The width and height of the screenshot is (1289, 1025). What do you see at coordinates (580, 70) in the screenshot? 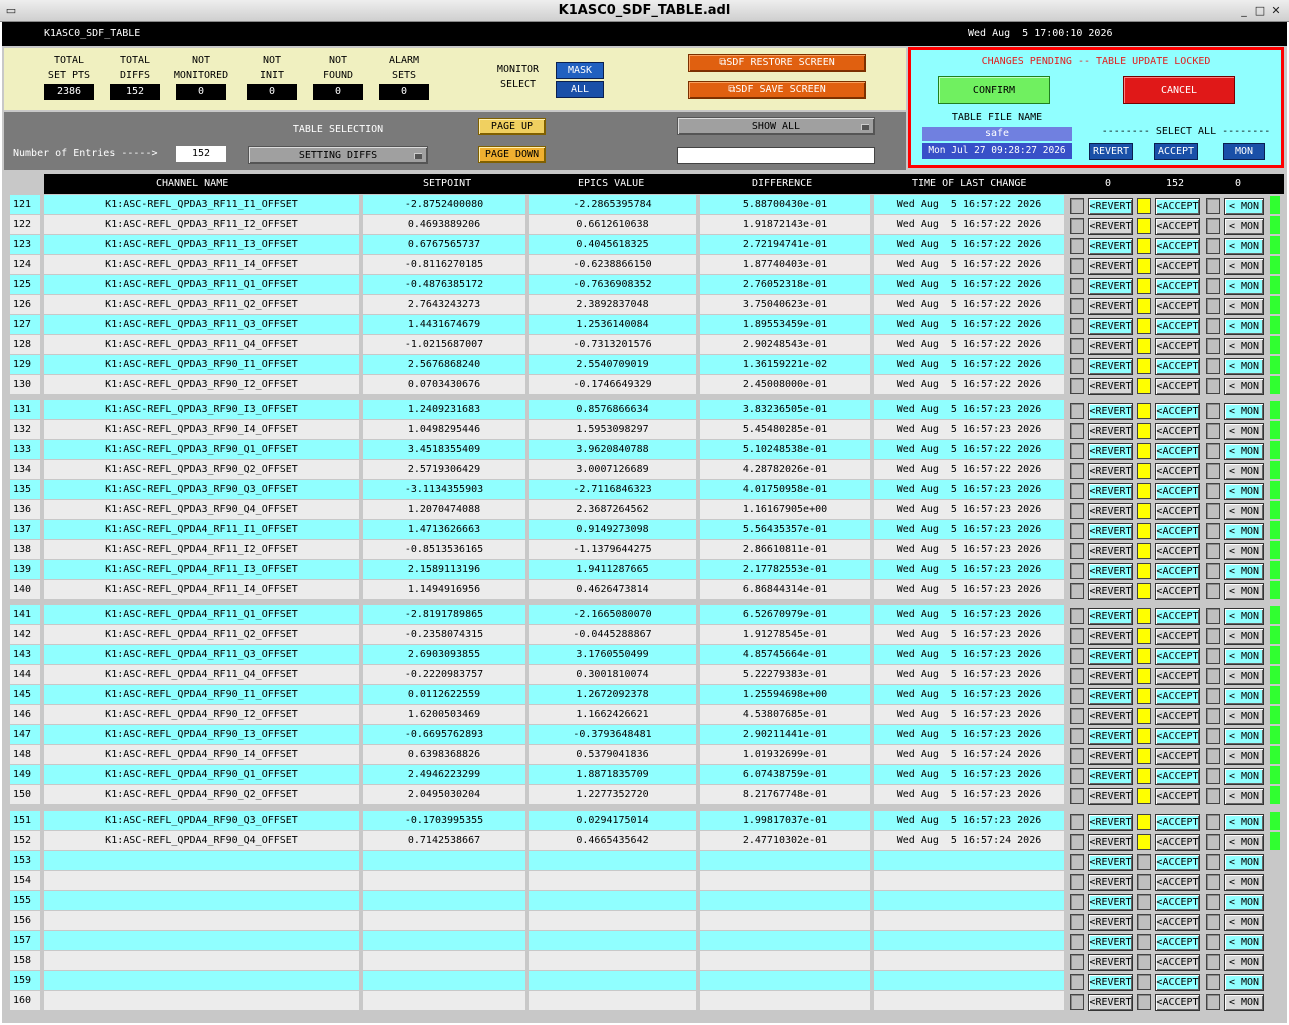
I see `mask-button: MASK` at bounding box center [580, 70].